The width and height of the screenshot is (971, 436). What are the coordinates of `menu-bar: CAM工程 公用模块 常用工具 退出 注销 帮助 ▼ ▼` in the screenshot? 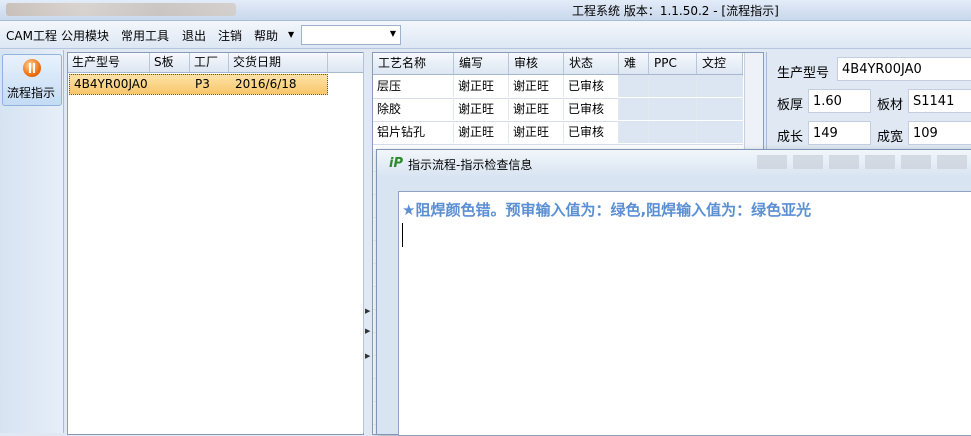 It's located at (485, 35).